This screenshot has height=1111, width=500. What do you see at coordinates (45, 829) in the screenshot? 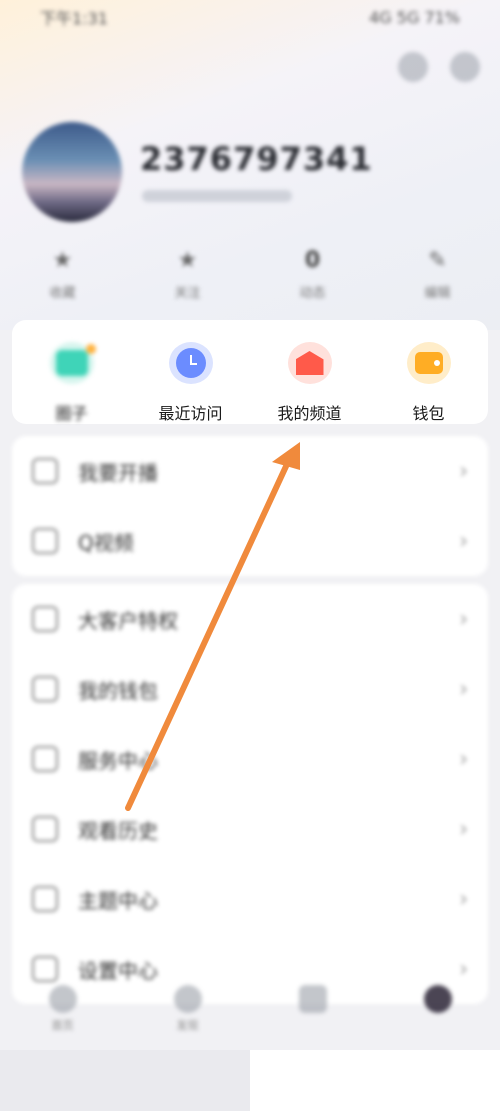
I see `history-icon` at bounding box center [45, 829].